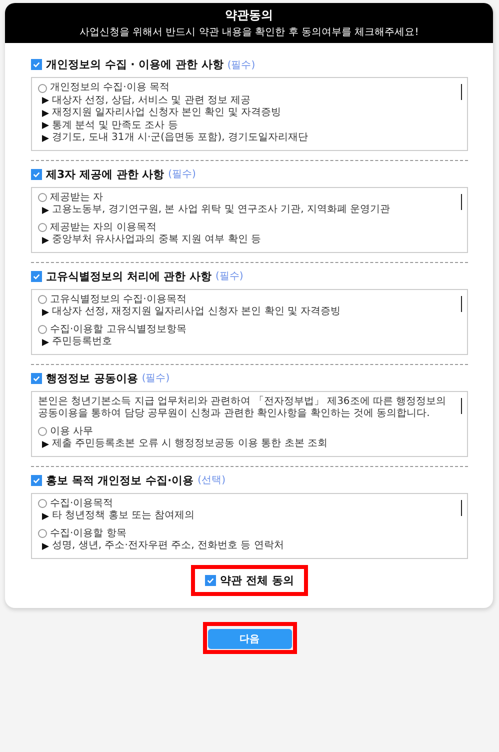 The image size is (499, 752). What do you see at coordinates (118, 300) in the screenshot?
I see `terms-heading: 고유식별정보의 수집·이용목적` at bounding box center [118, 300].